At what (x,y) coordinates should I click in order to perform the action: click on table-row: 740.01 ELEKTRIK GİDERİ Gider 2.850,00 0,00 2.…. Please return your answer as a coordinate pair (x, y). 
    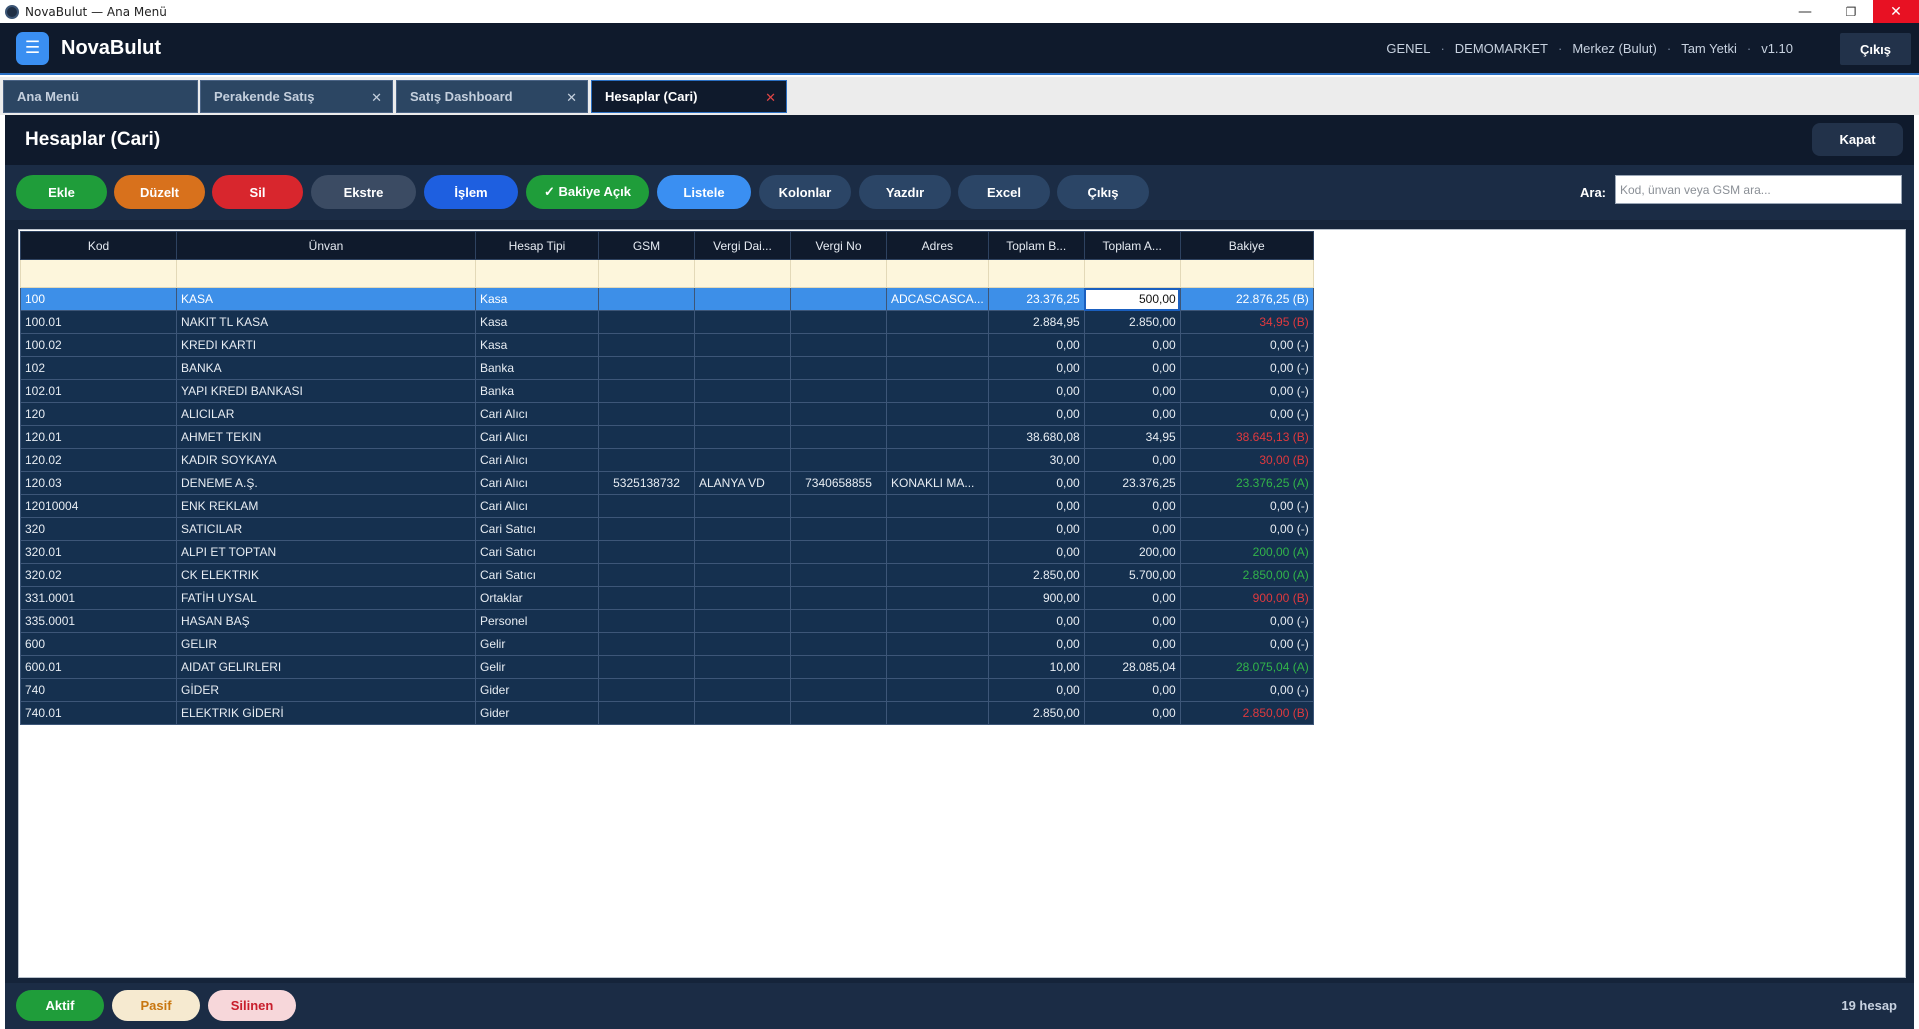
    Looking at the image, I should click on (667, 713).